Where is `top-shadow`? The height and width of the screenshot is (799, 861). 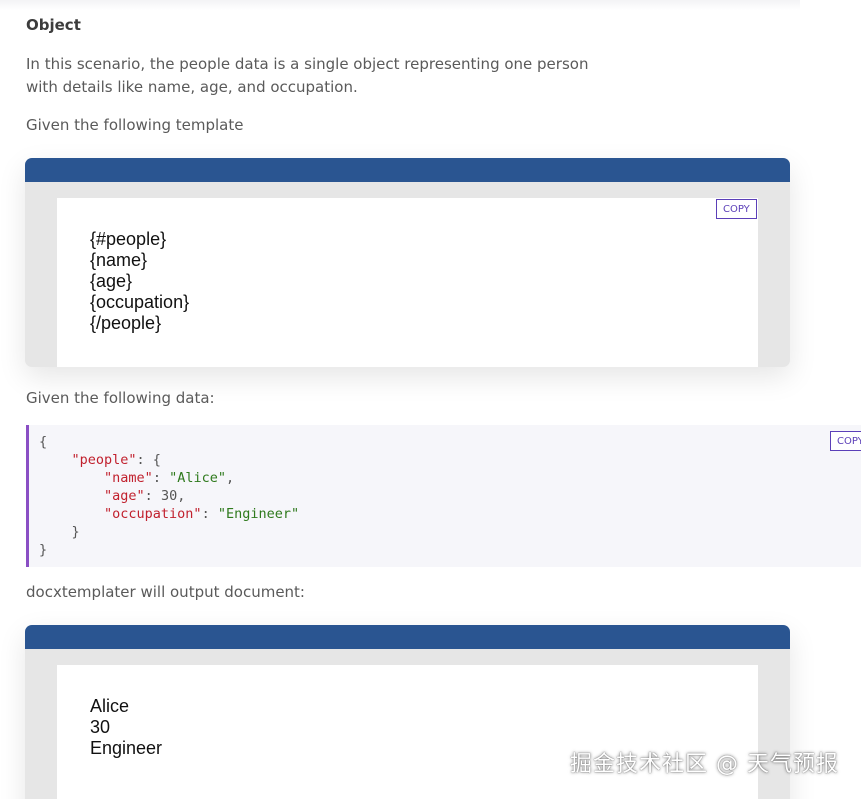 top-shadow is located at coordinates (400, 5).